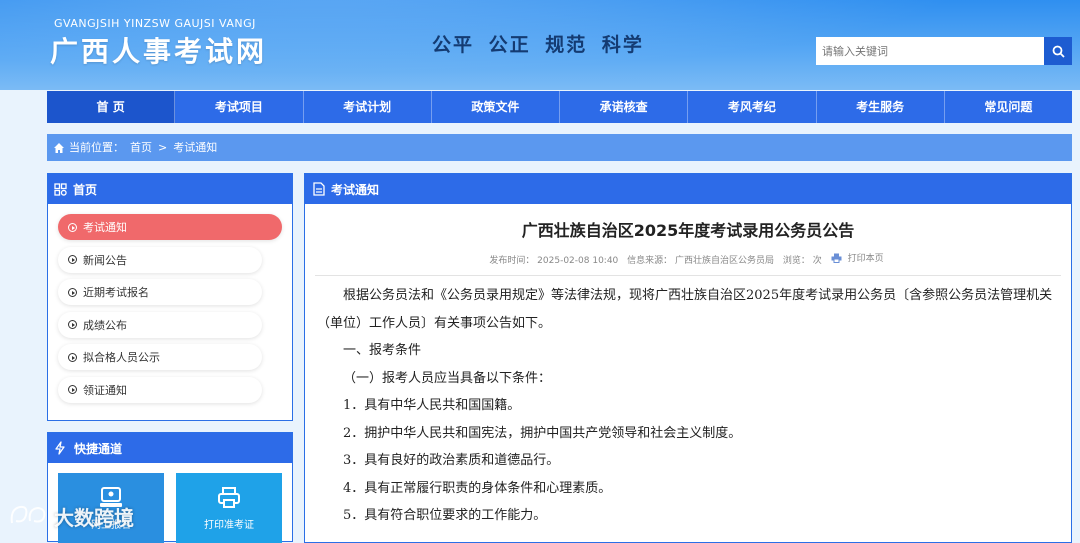 The image size is (1080, 543). Describe the element at coordinates (445, 515) in the screenshot. I see `paragraph: 5．具有符合职位要求的工作能力。` at that location.